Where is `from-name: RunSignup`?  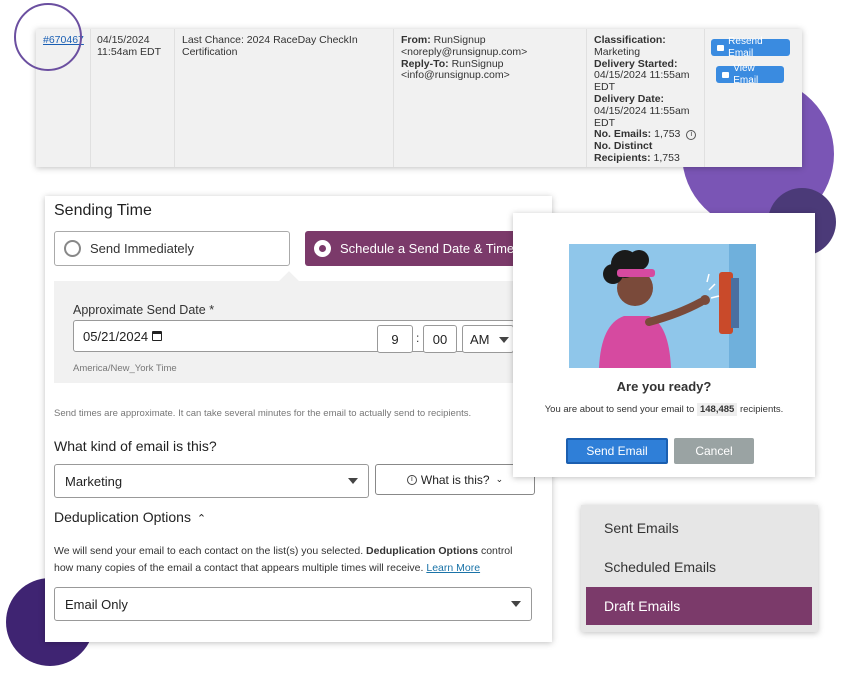 from-name: RunSignup is located at coordinates (459, 40).